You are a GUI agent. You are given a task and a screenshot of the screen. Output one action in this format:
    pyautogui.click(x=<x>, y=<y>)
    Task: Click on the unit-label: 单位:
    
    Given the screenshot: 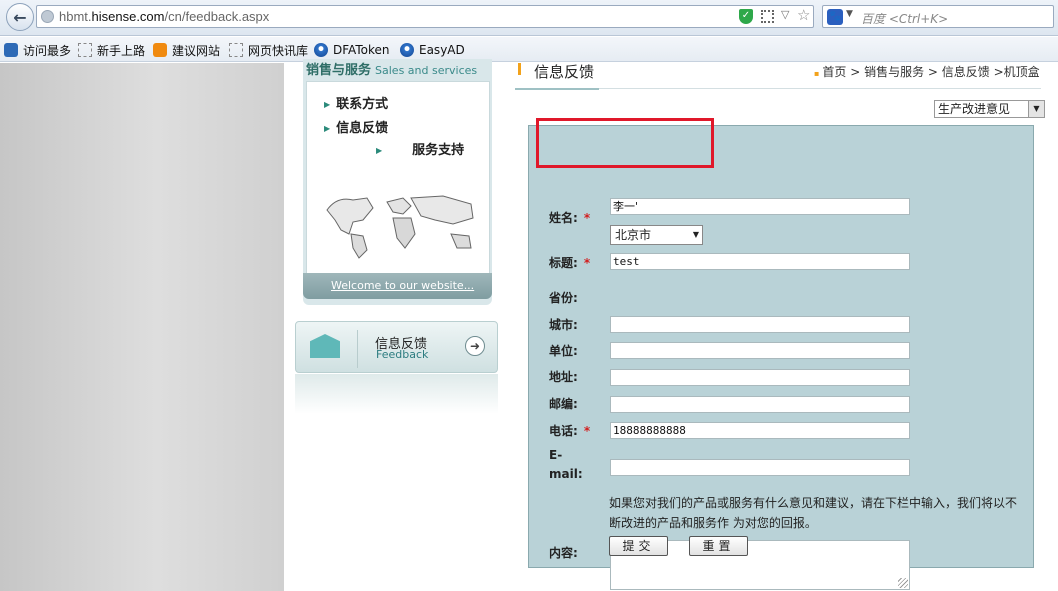 What is the action you would take?
    pyautogui.click(x=563, y=351)
    